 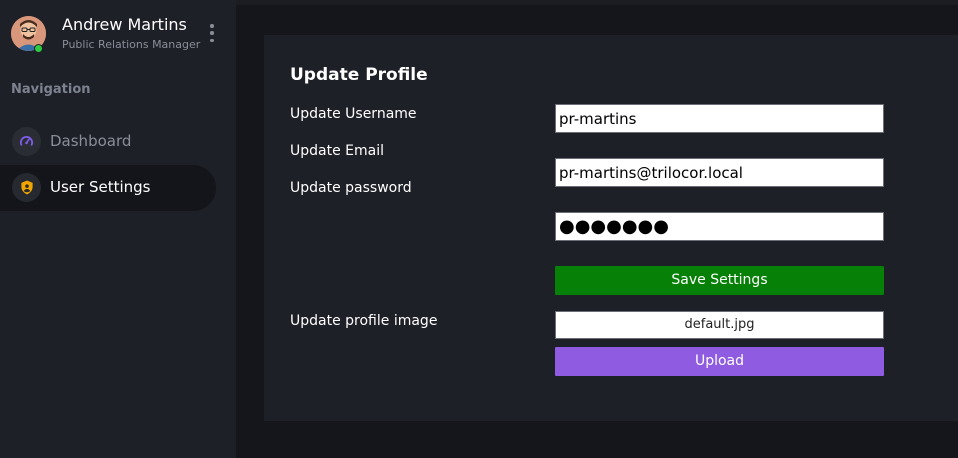 I want to click on sidebar-item-label: Dashboard, so click(x=91, y=141).